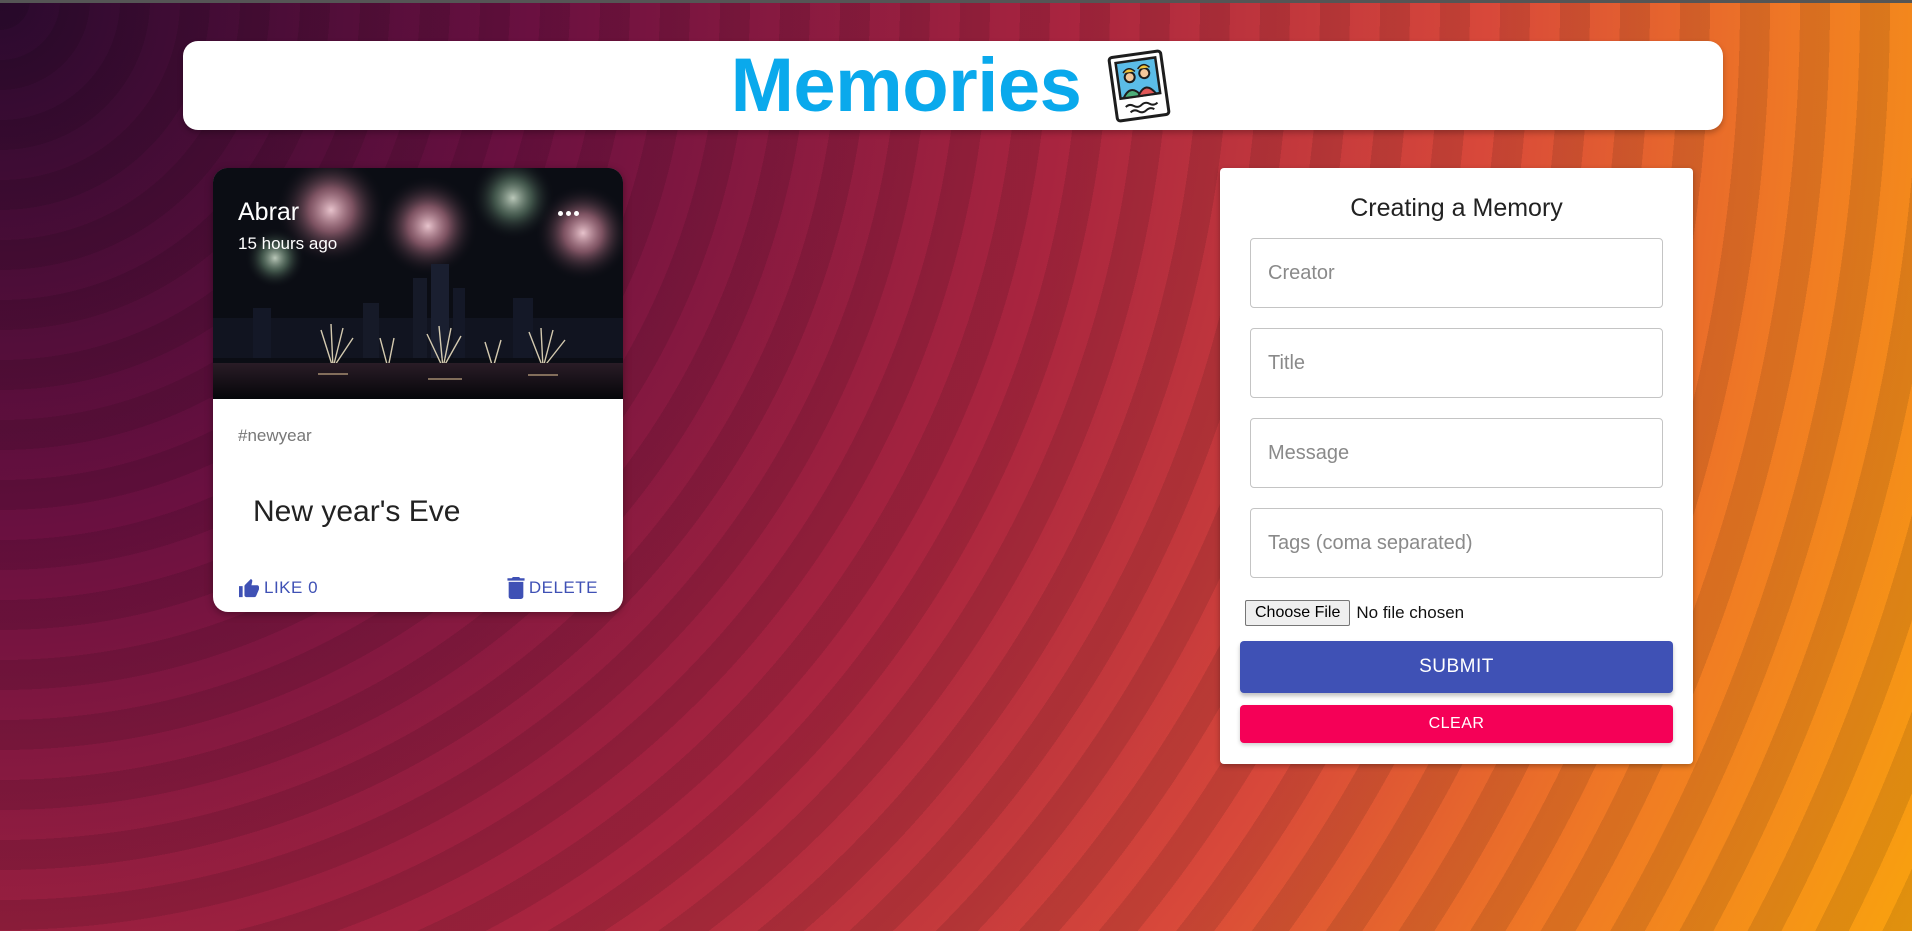  Describe the element at coordinates (1456, 724) in the screenshot. I see `clear-button: CLEAR` at that location.